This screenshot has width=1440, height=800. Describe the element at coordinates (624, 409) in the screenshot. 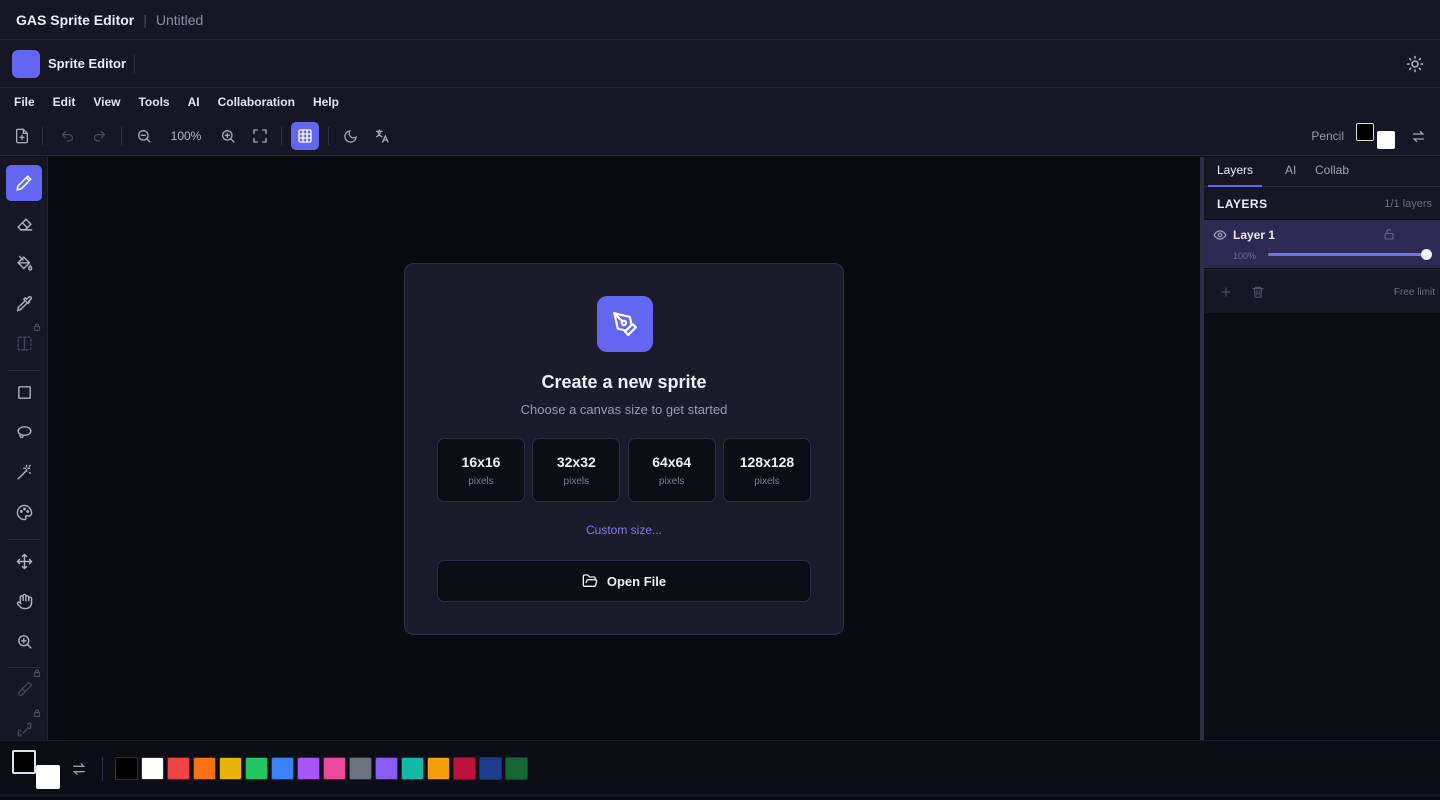

I see `dialog-subtitle: Choose a canvas size to get started` at that location.